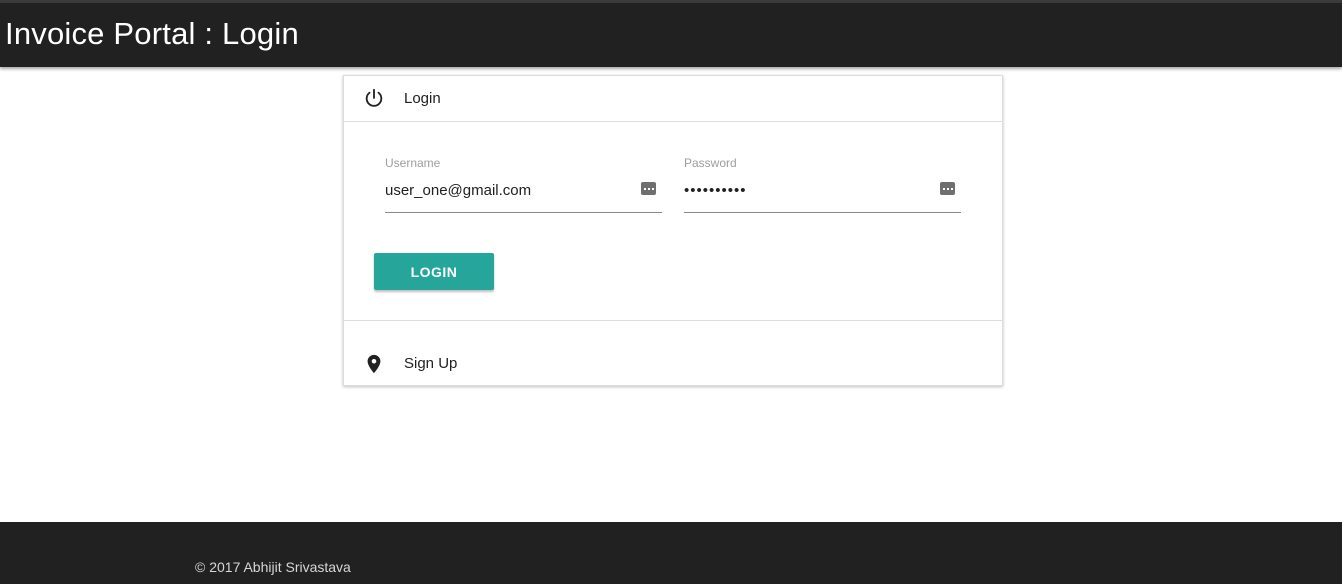 The height and width of the screenshot is (584, 1342). I want to click on password-input, so click(809, 190).